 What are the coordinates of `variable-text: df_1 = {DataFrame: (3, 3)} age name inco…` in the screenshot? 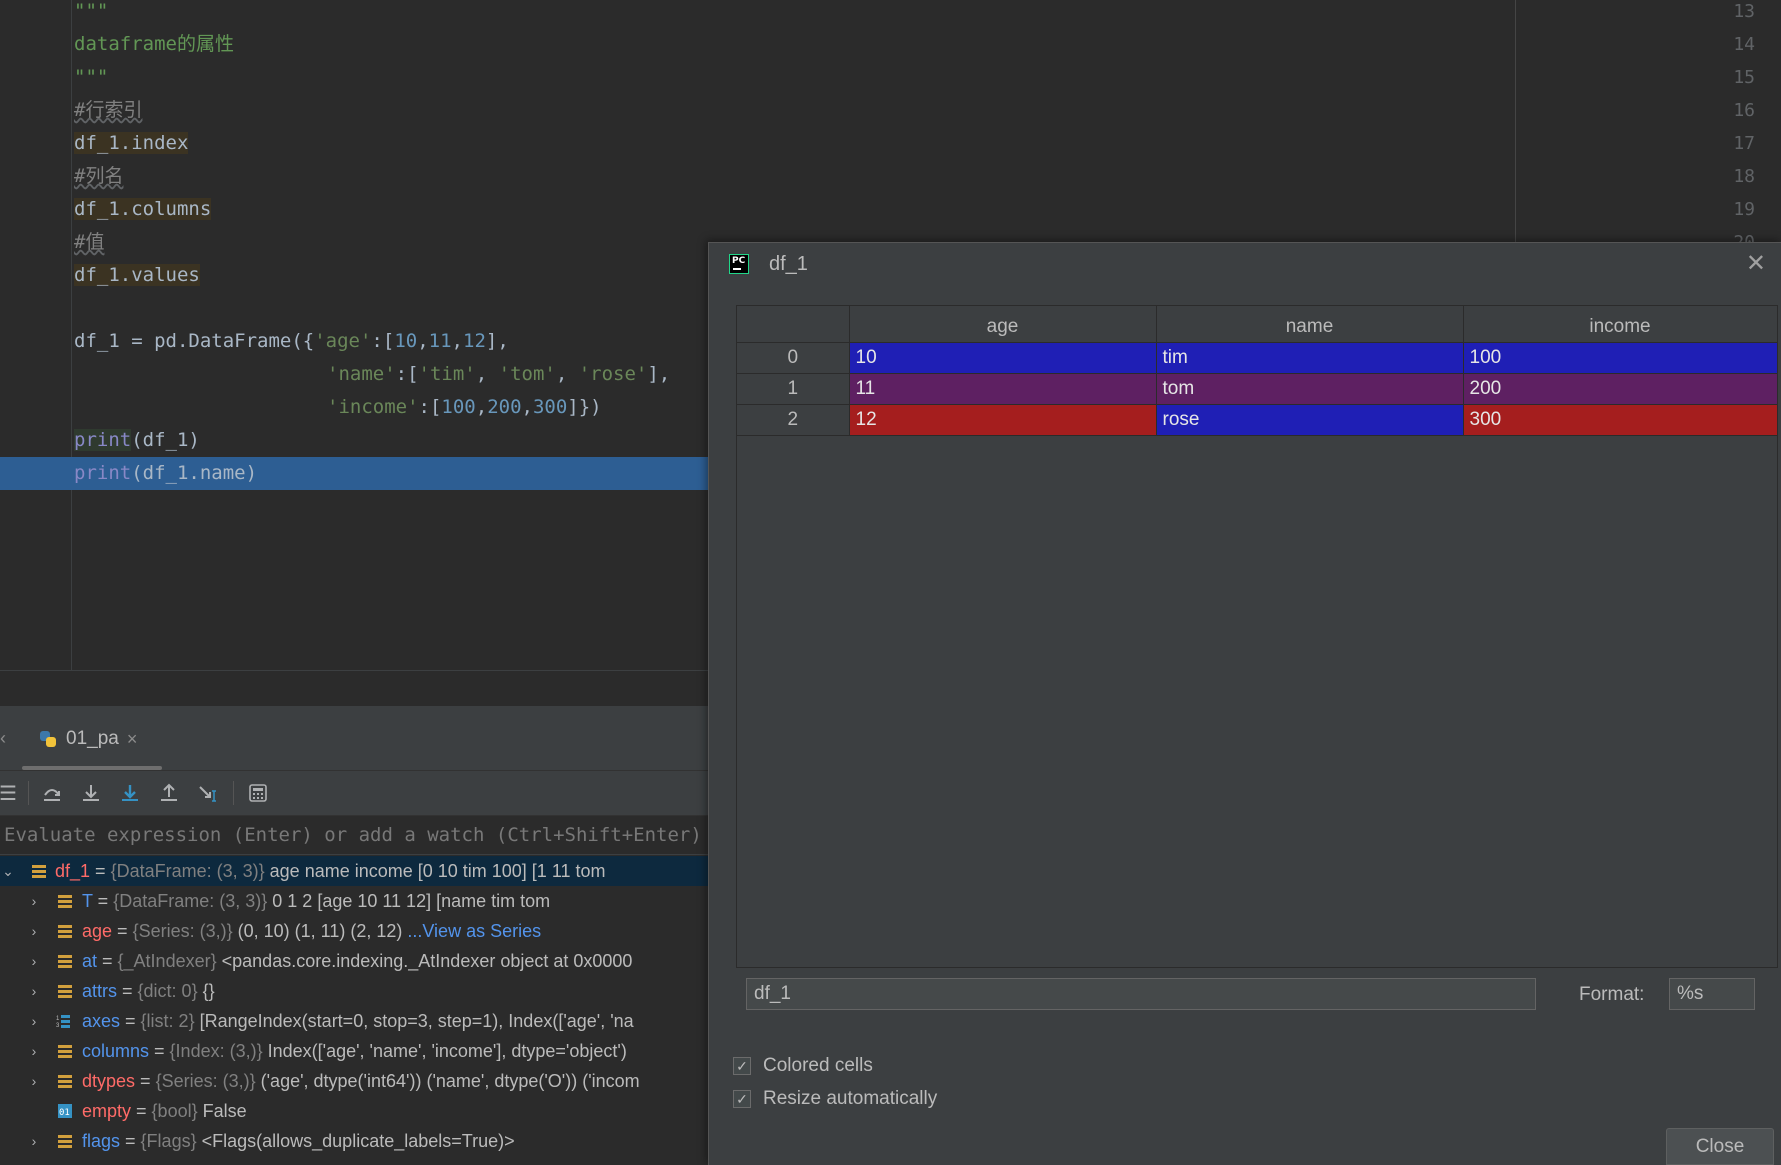 It's located at (330, 871).